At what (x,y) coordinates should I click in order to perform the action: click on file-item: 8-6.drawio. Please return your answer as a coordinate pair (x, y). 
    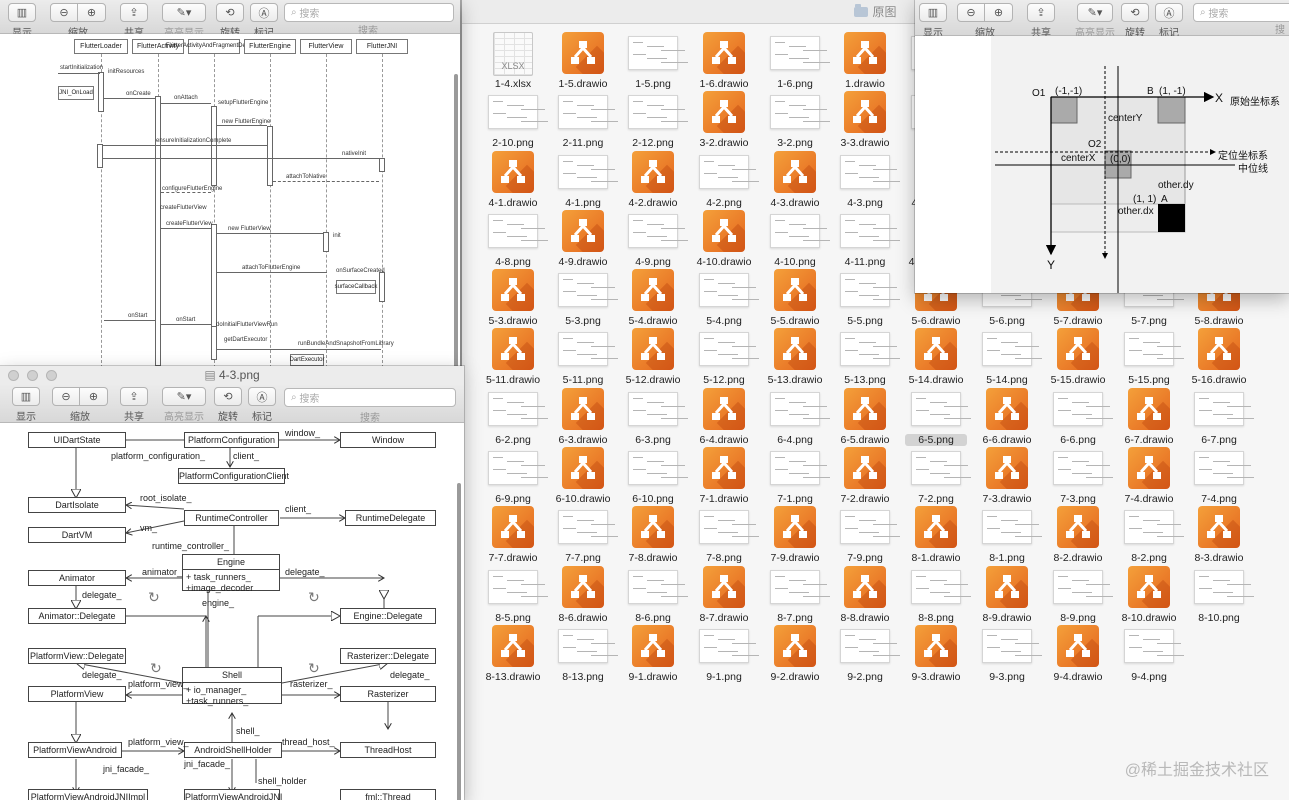
    Looking at the image, I should click on (583, 595).